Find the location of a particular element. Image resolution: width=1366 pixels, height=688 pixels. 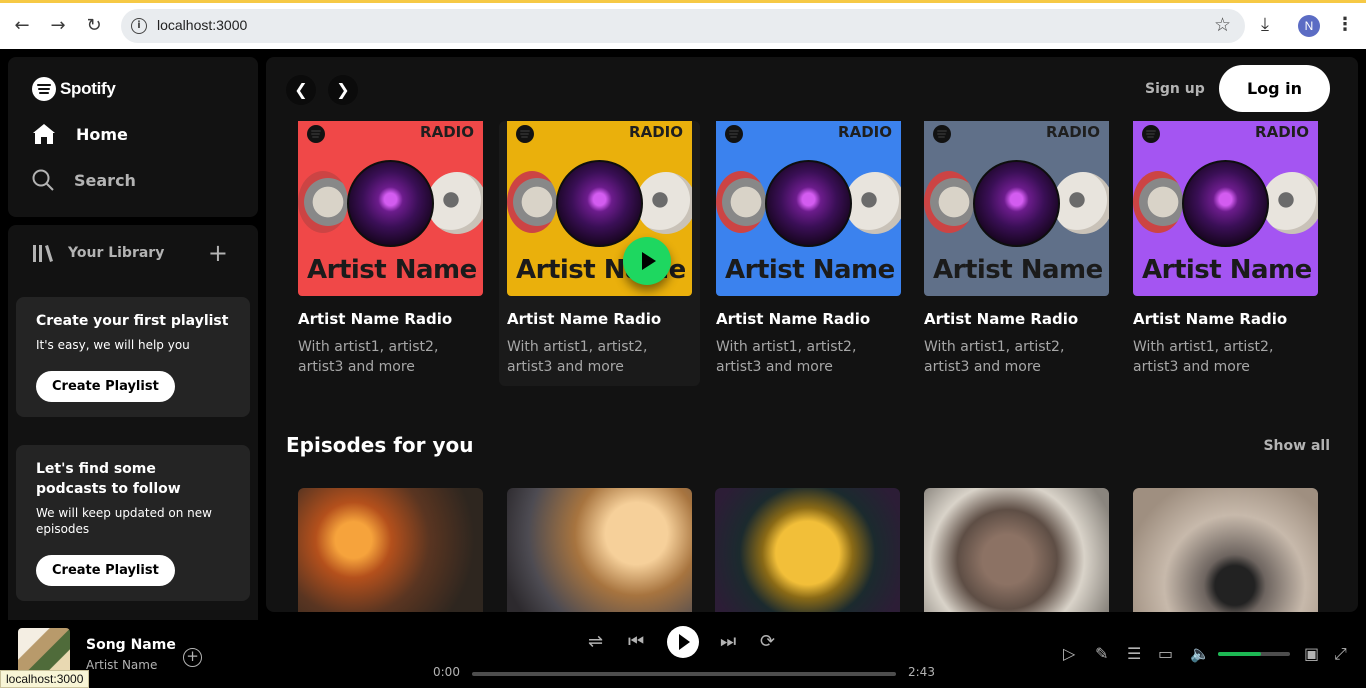

show-all-link: Show all is located at coordinates (1296, 446).